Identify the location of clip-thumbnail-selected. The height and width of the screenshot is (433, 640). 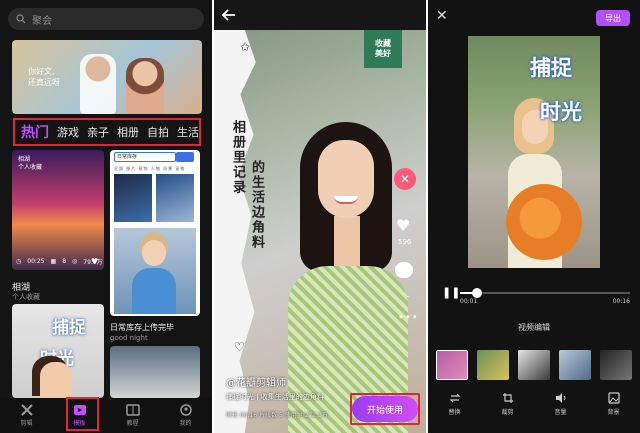
(452, 365).